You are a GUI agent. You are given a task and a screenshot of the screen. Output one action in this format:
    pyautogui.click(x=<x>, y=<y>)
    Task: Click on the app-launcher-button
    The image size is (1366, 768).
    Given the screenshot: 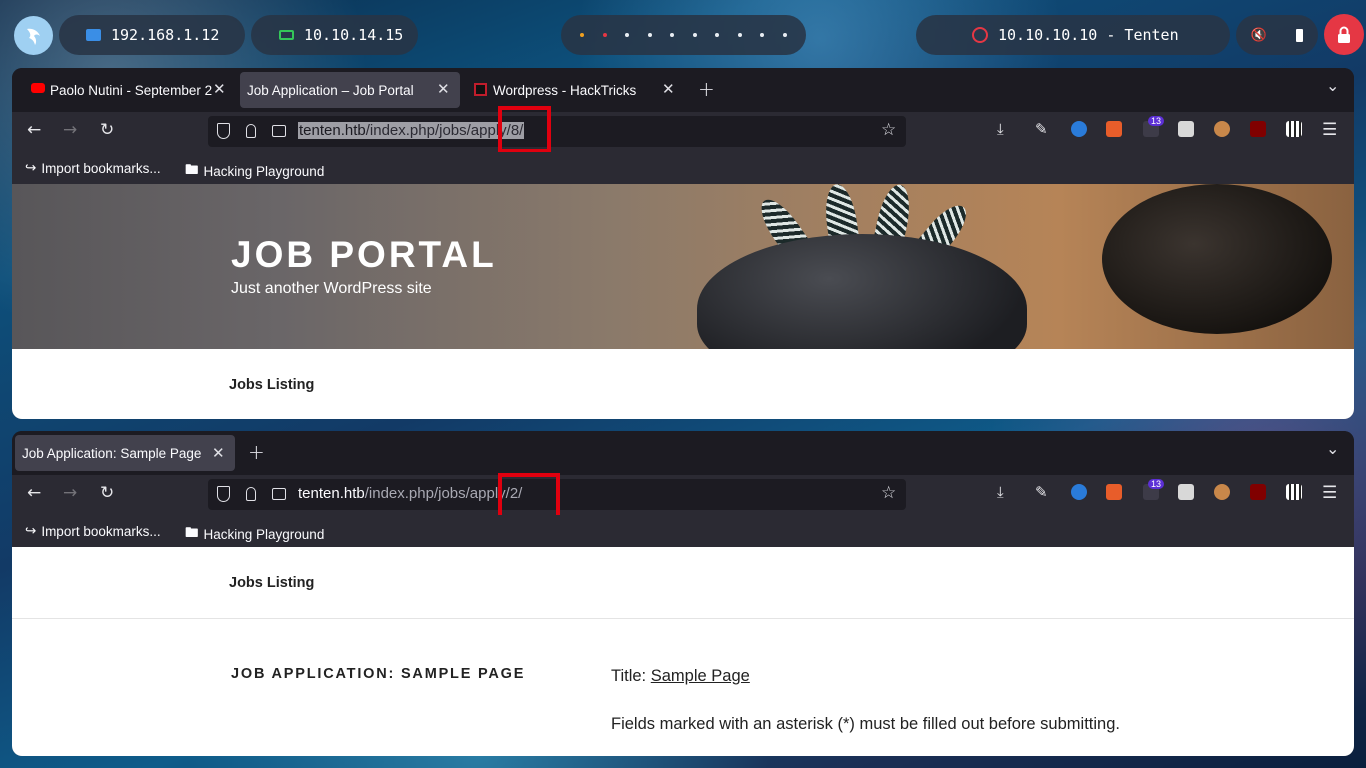 What is the action you would take?
    pyautogui.click(x=33, y=35)
    